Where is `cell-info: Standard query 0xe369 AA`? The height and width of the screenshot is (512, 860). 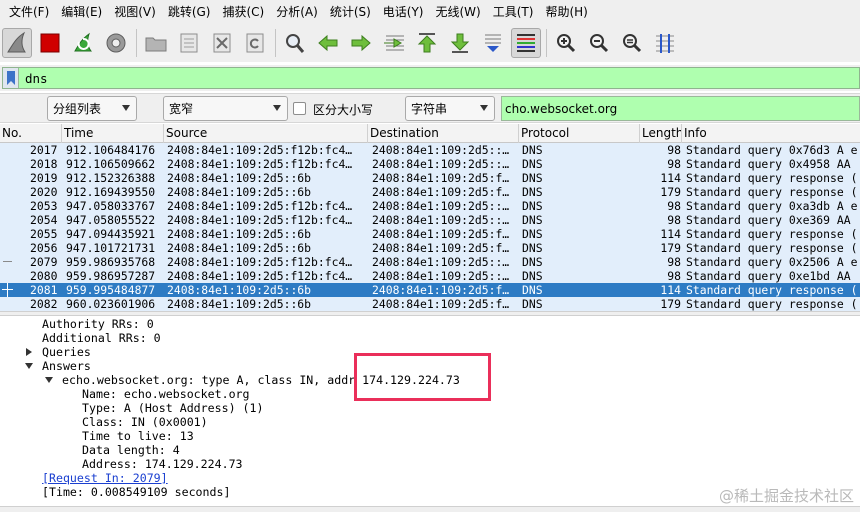 cell-info: Standard query 0xe369 AA is located at coordinates (768, 220).